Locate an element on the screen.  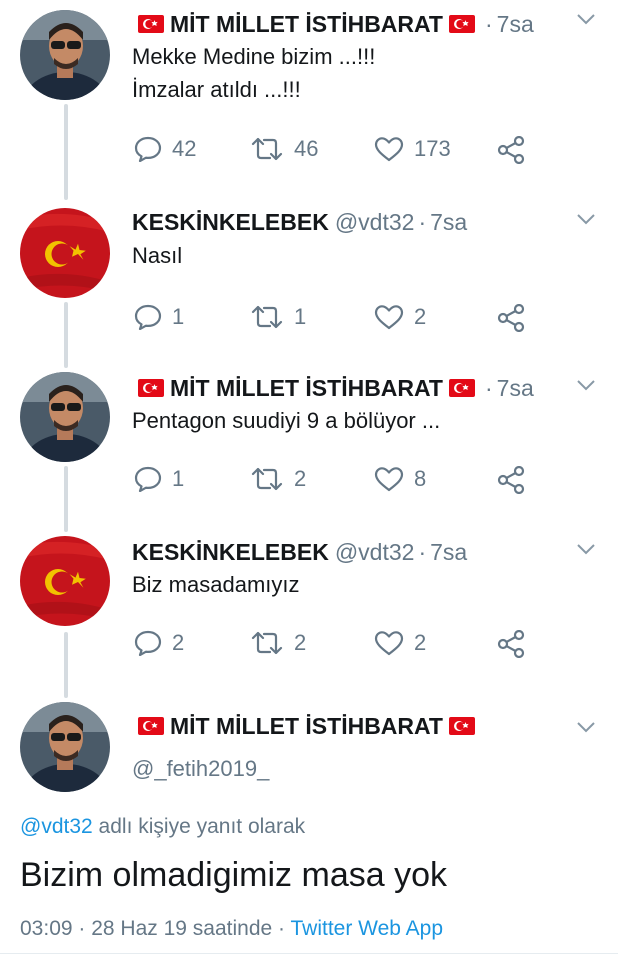
like-button: 8 is located at coordinates (400, 479).